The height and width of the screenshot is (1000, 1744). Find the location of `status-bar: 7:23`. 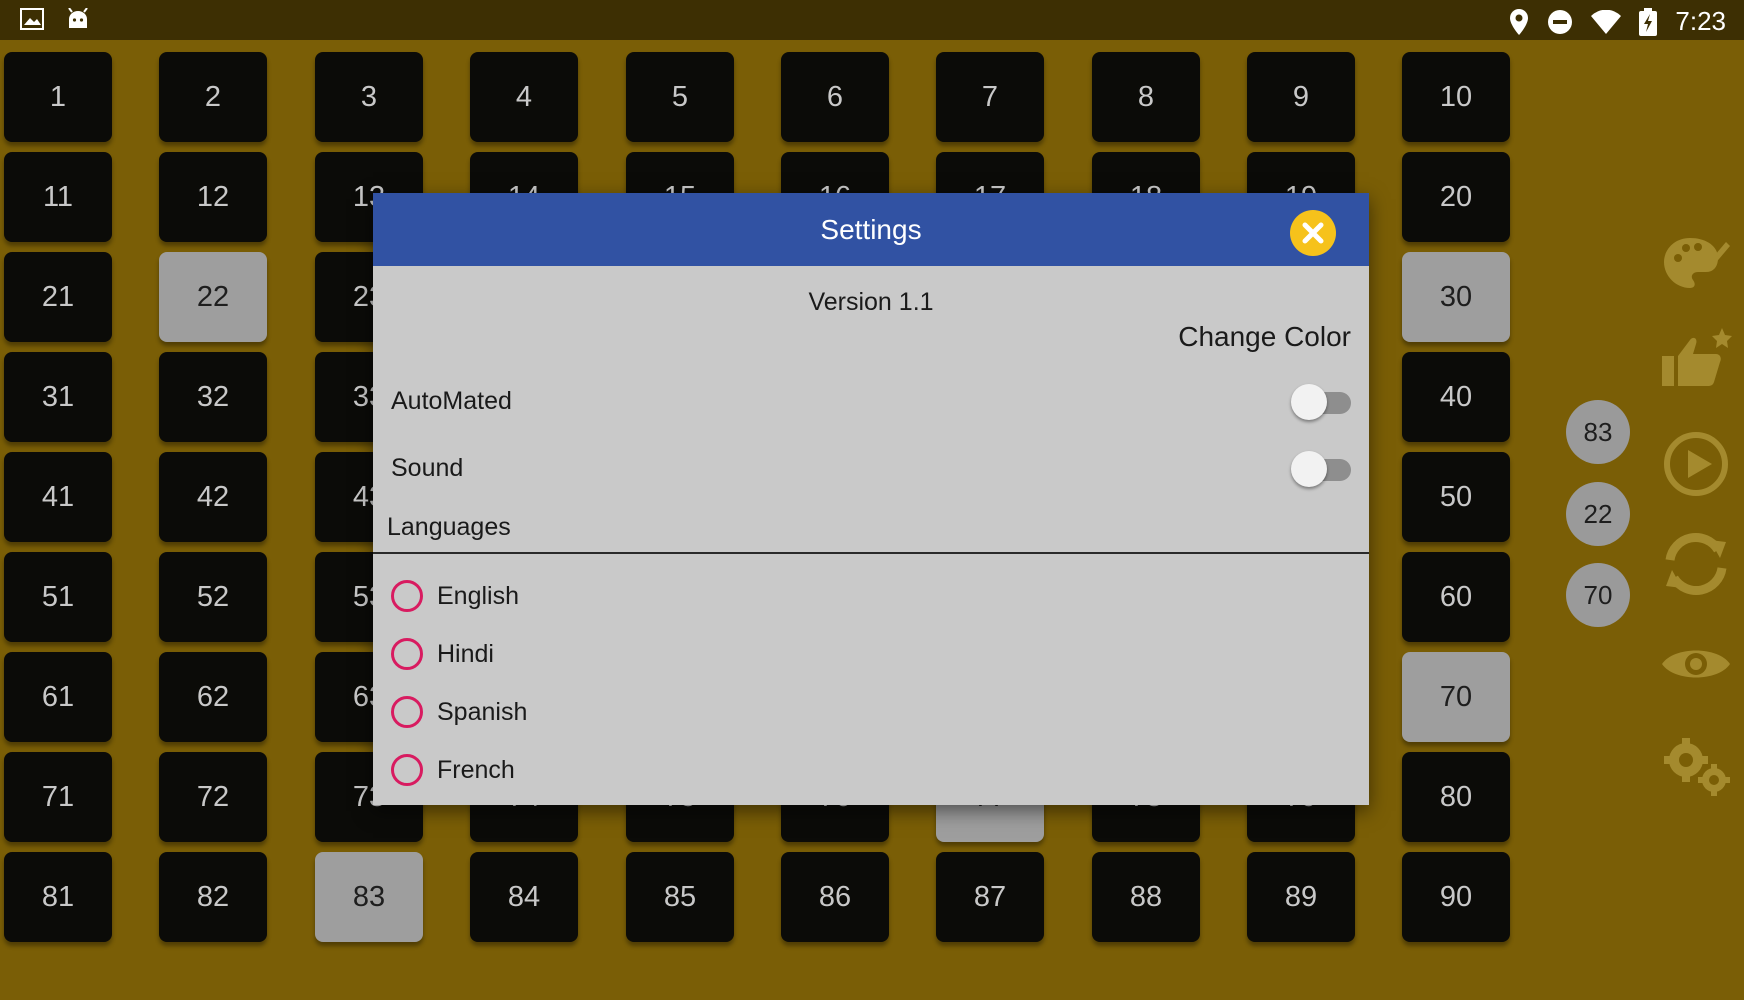

status-bar: 7:23 is located at coordinates (872, 20).